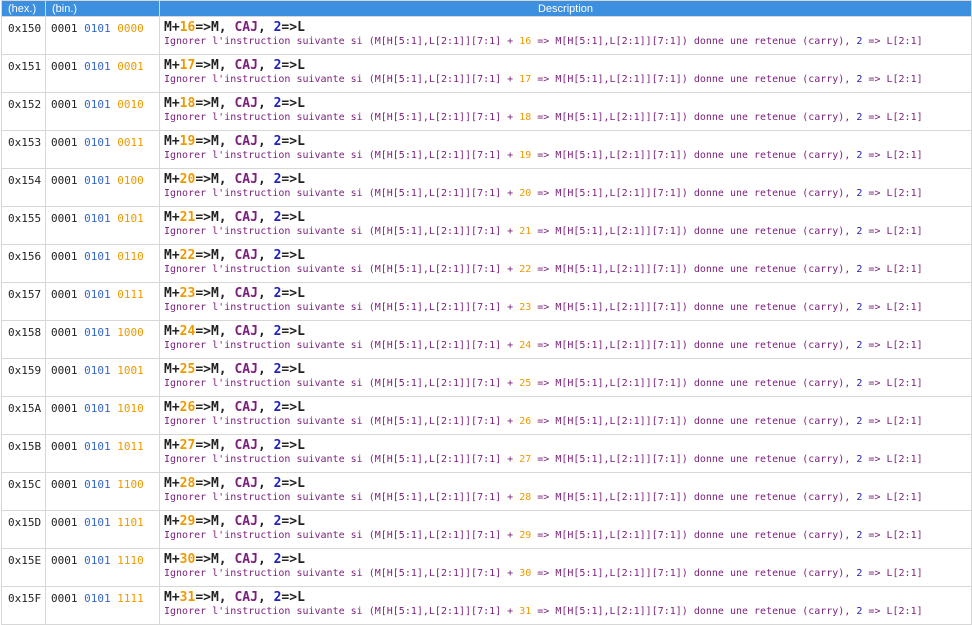 This screenshot has height=625, width=972. What do you see at coordinates (567, 559) in the screenshot?
I see `instruction-title: M+30=>M, CAJ, 2=>L` at bounding box center [567, 559].